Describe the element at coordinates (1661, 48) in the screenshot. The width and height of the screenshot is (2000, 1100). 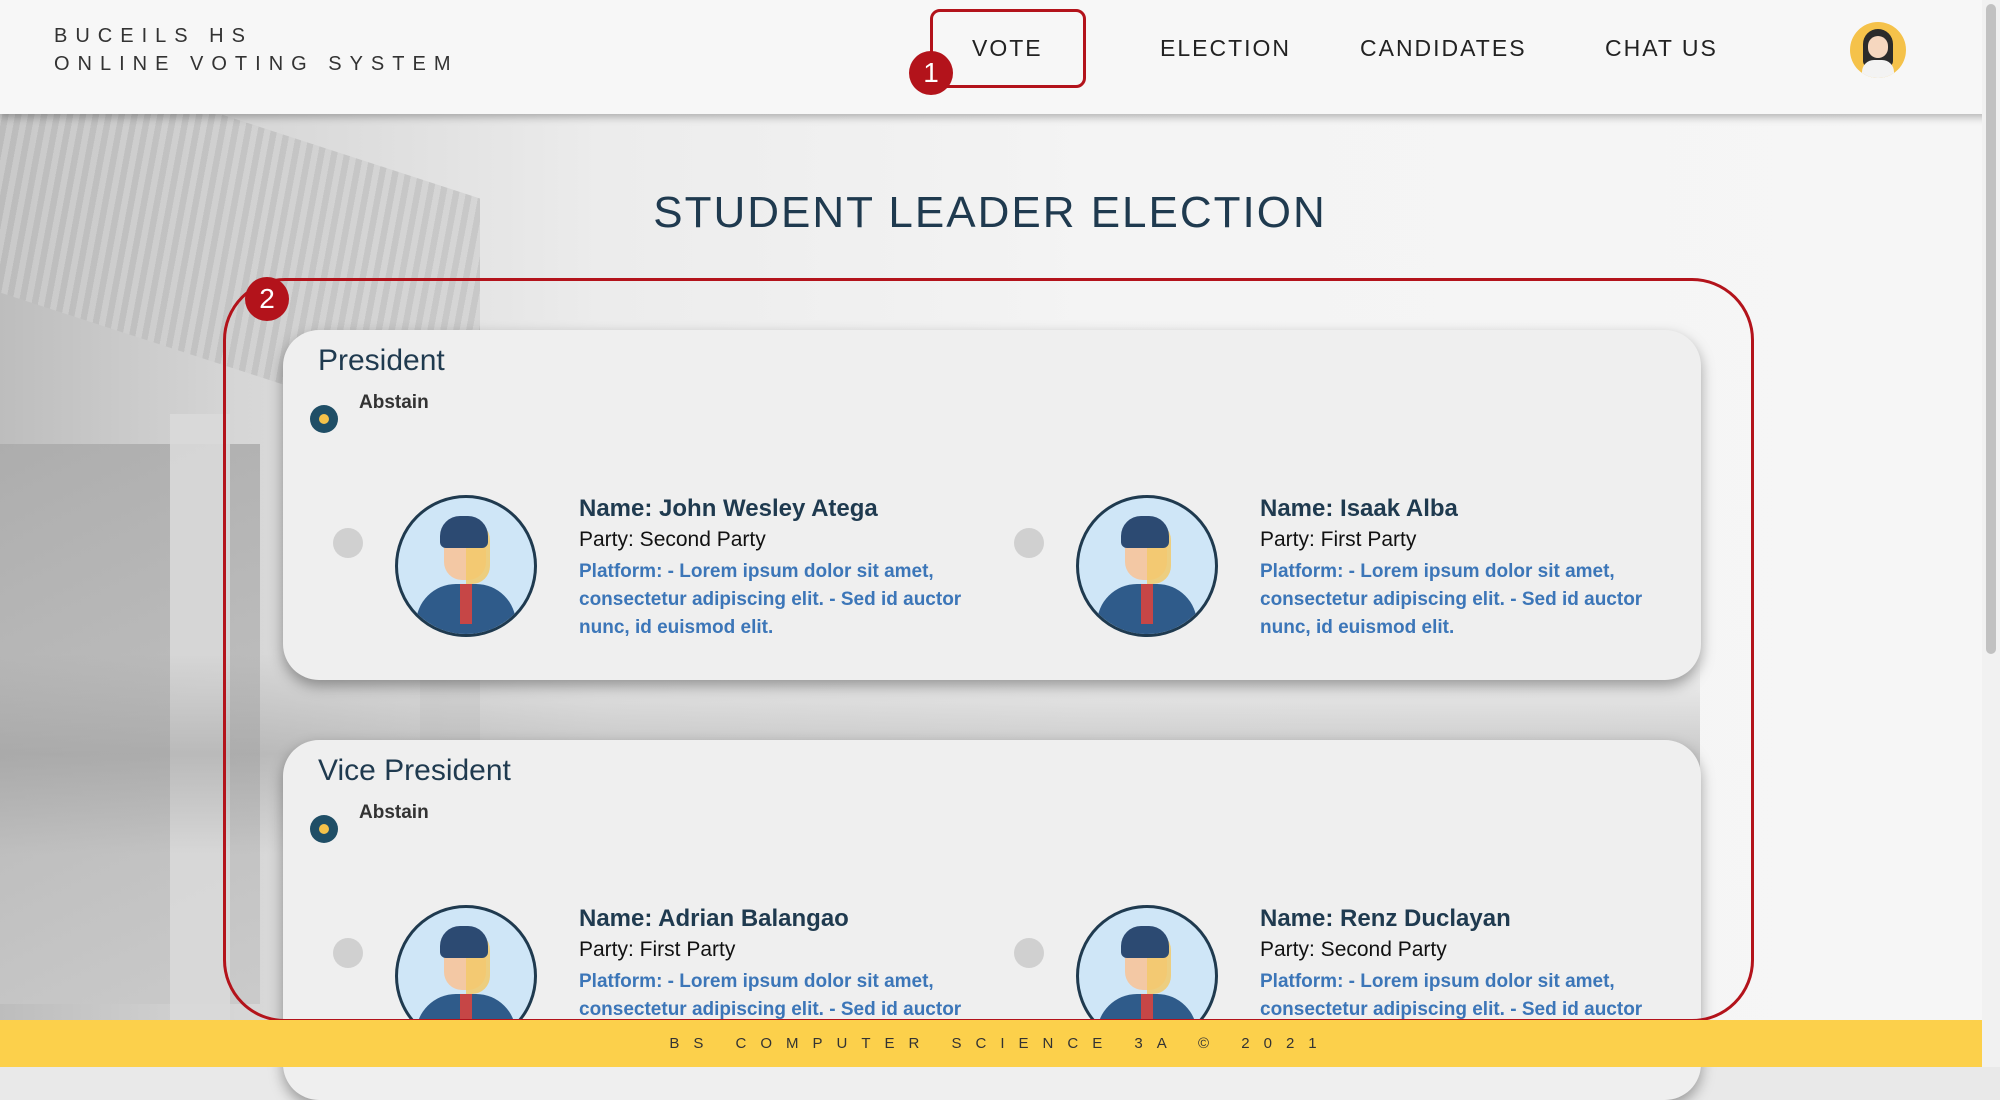
I see `nav-chat-us: CHAT US` at that location.